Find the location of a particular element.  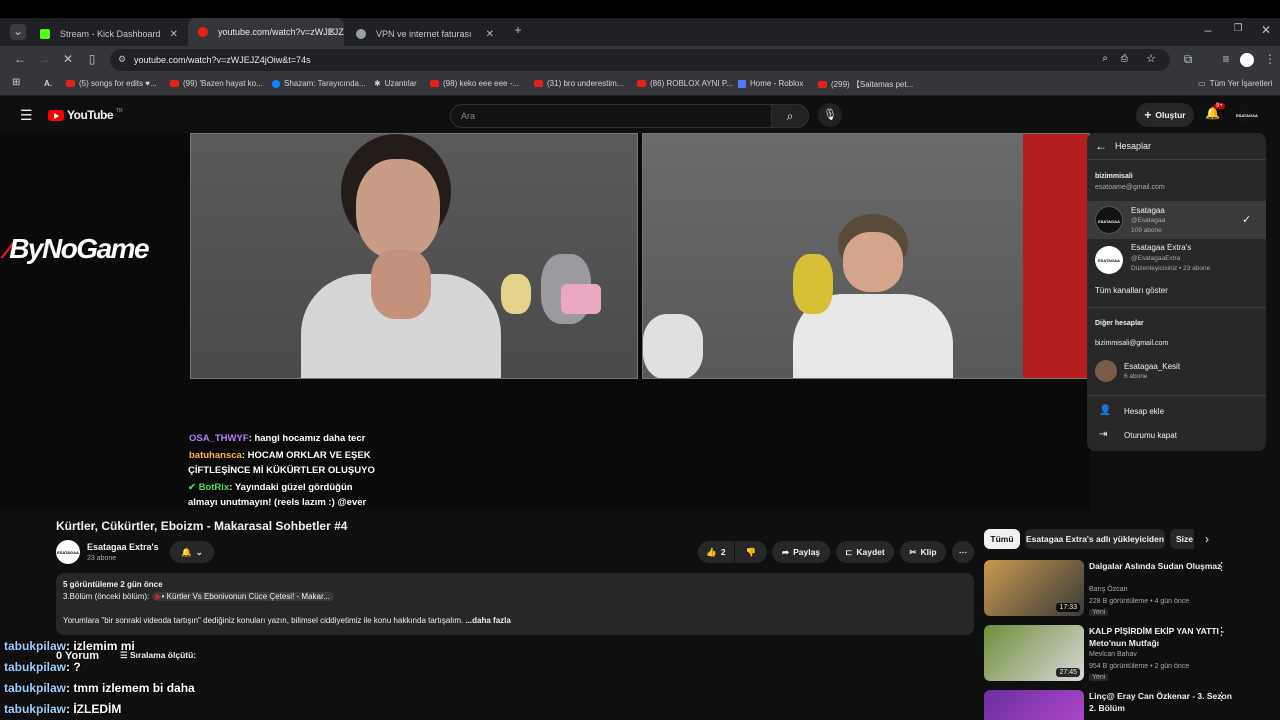

extensions-puzzle-icon: ⧉ is located at coordinates (1188, 59).